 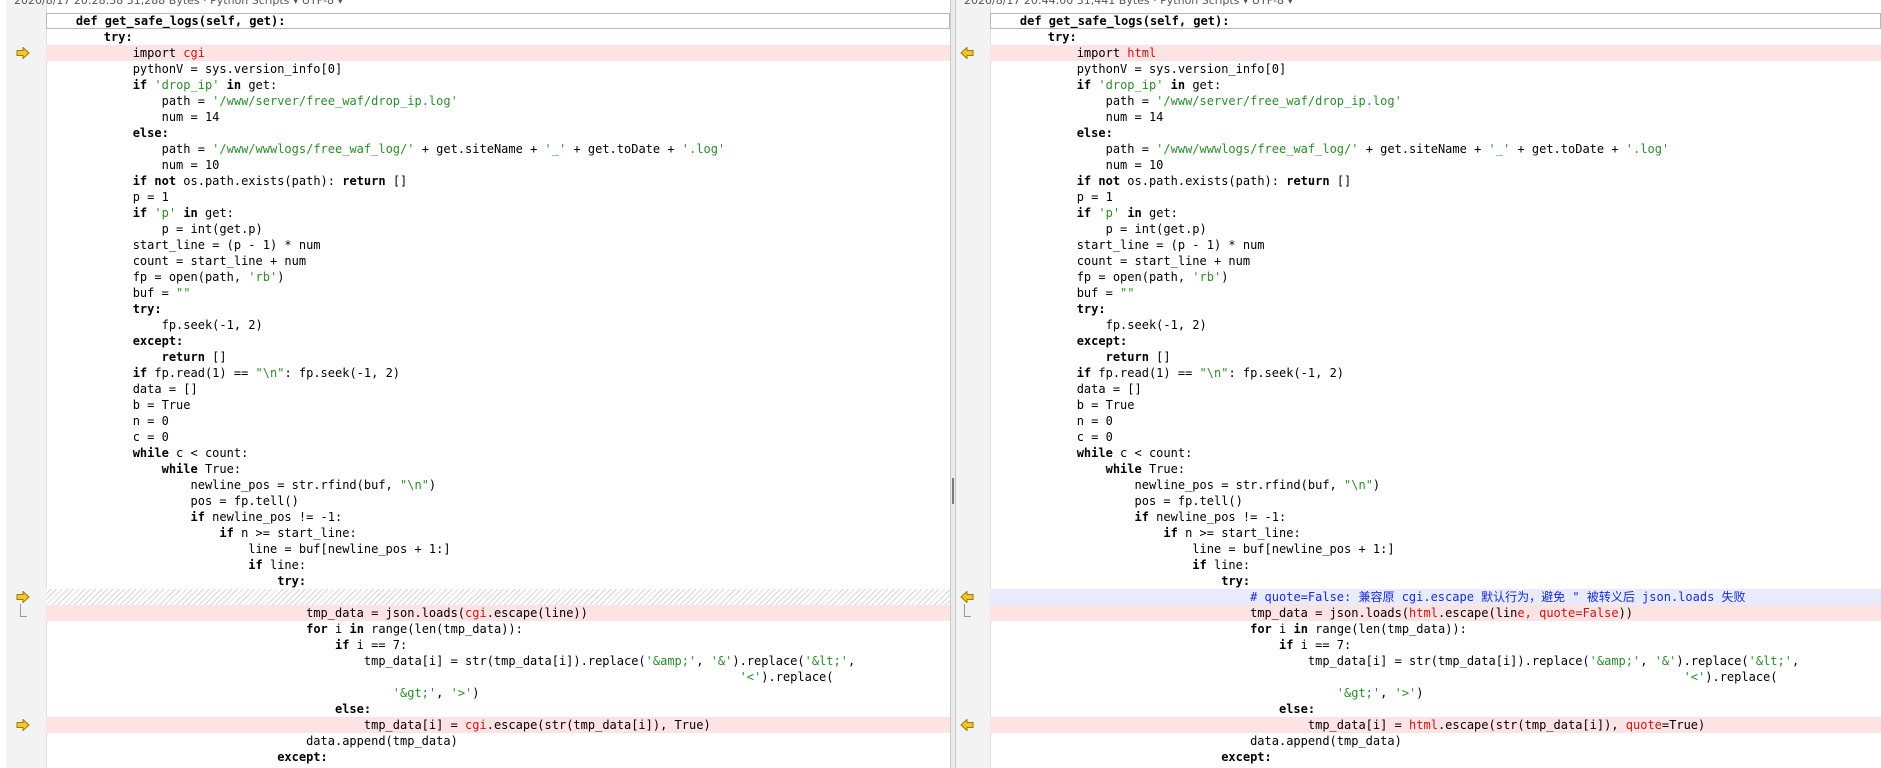 What do you see at coordinates (165, 213) in the screenshot?
I see `code-token: 'p'` at bounding box center [165, 213].